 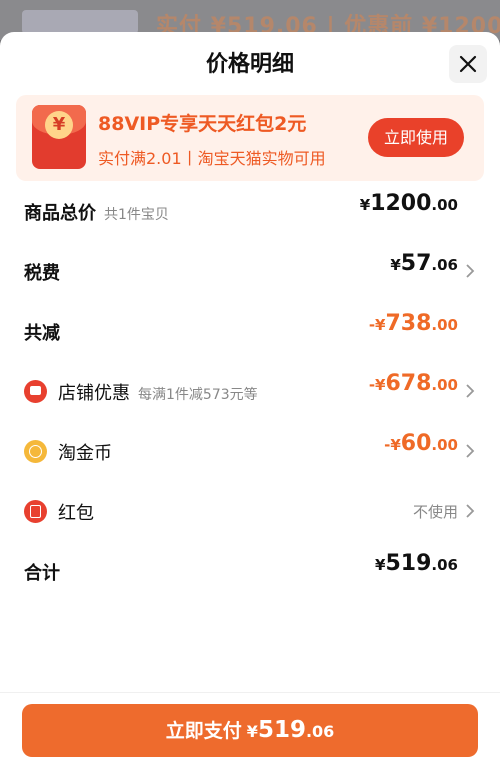 What do you see at coordinates (249, 64) in the screenshot?
I see `sheet-title: 价格明细` at bounding box center [249, 64].